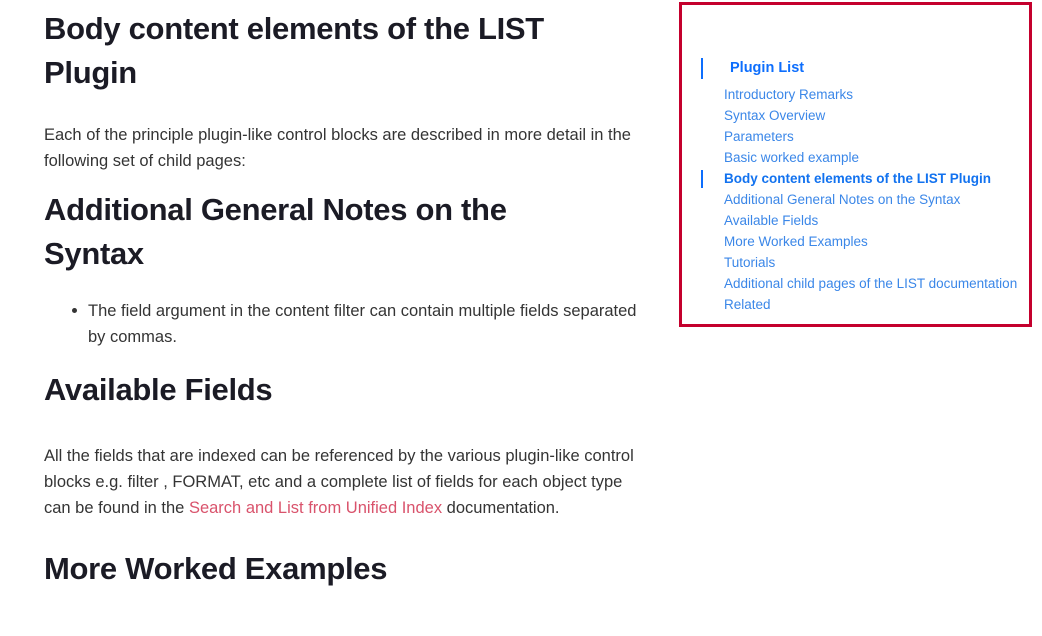 The height and width of the screenshot is (636, 1042). I want to click on bullet-icon, so click(74, 310).